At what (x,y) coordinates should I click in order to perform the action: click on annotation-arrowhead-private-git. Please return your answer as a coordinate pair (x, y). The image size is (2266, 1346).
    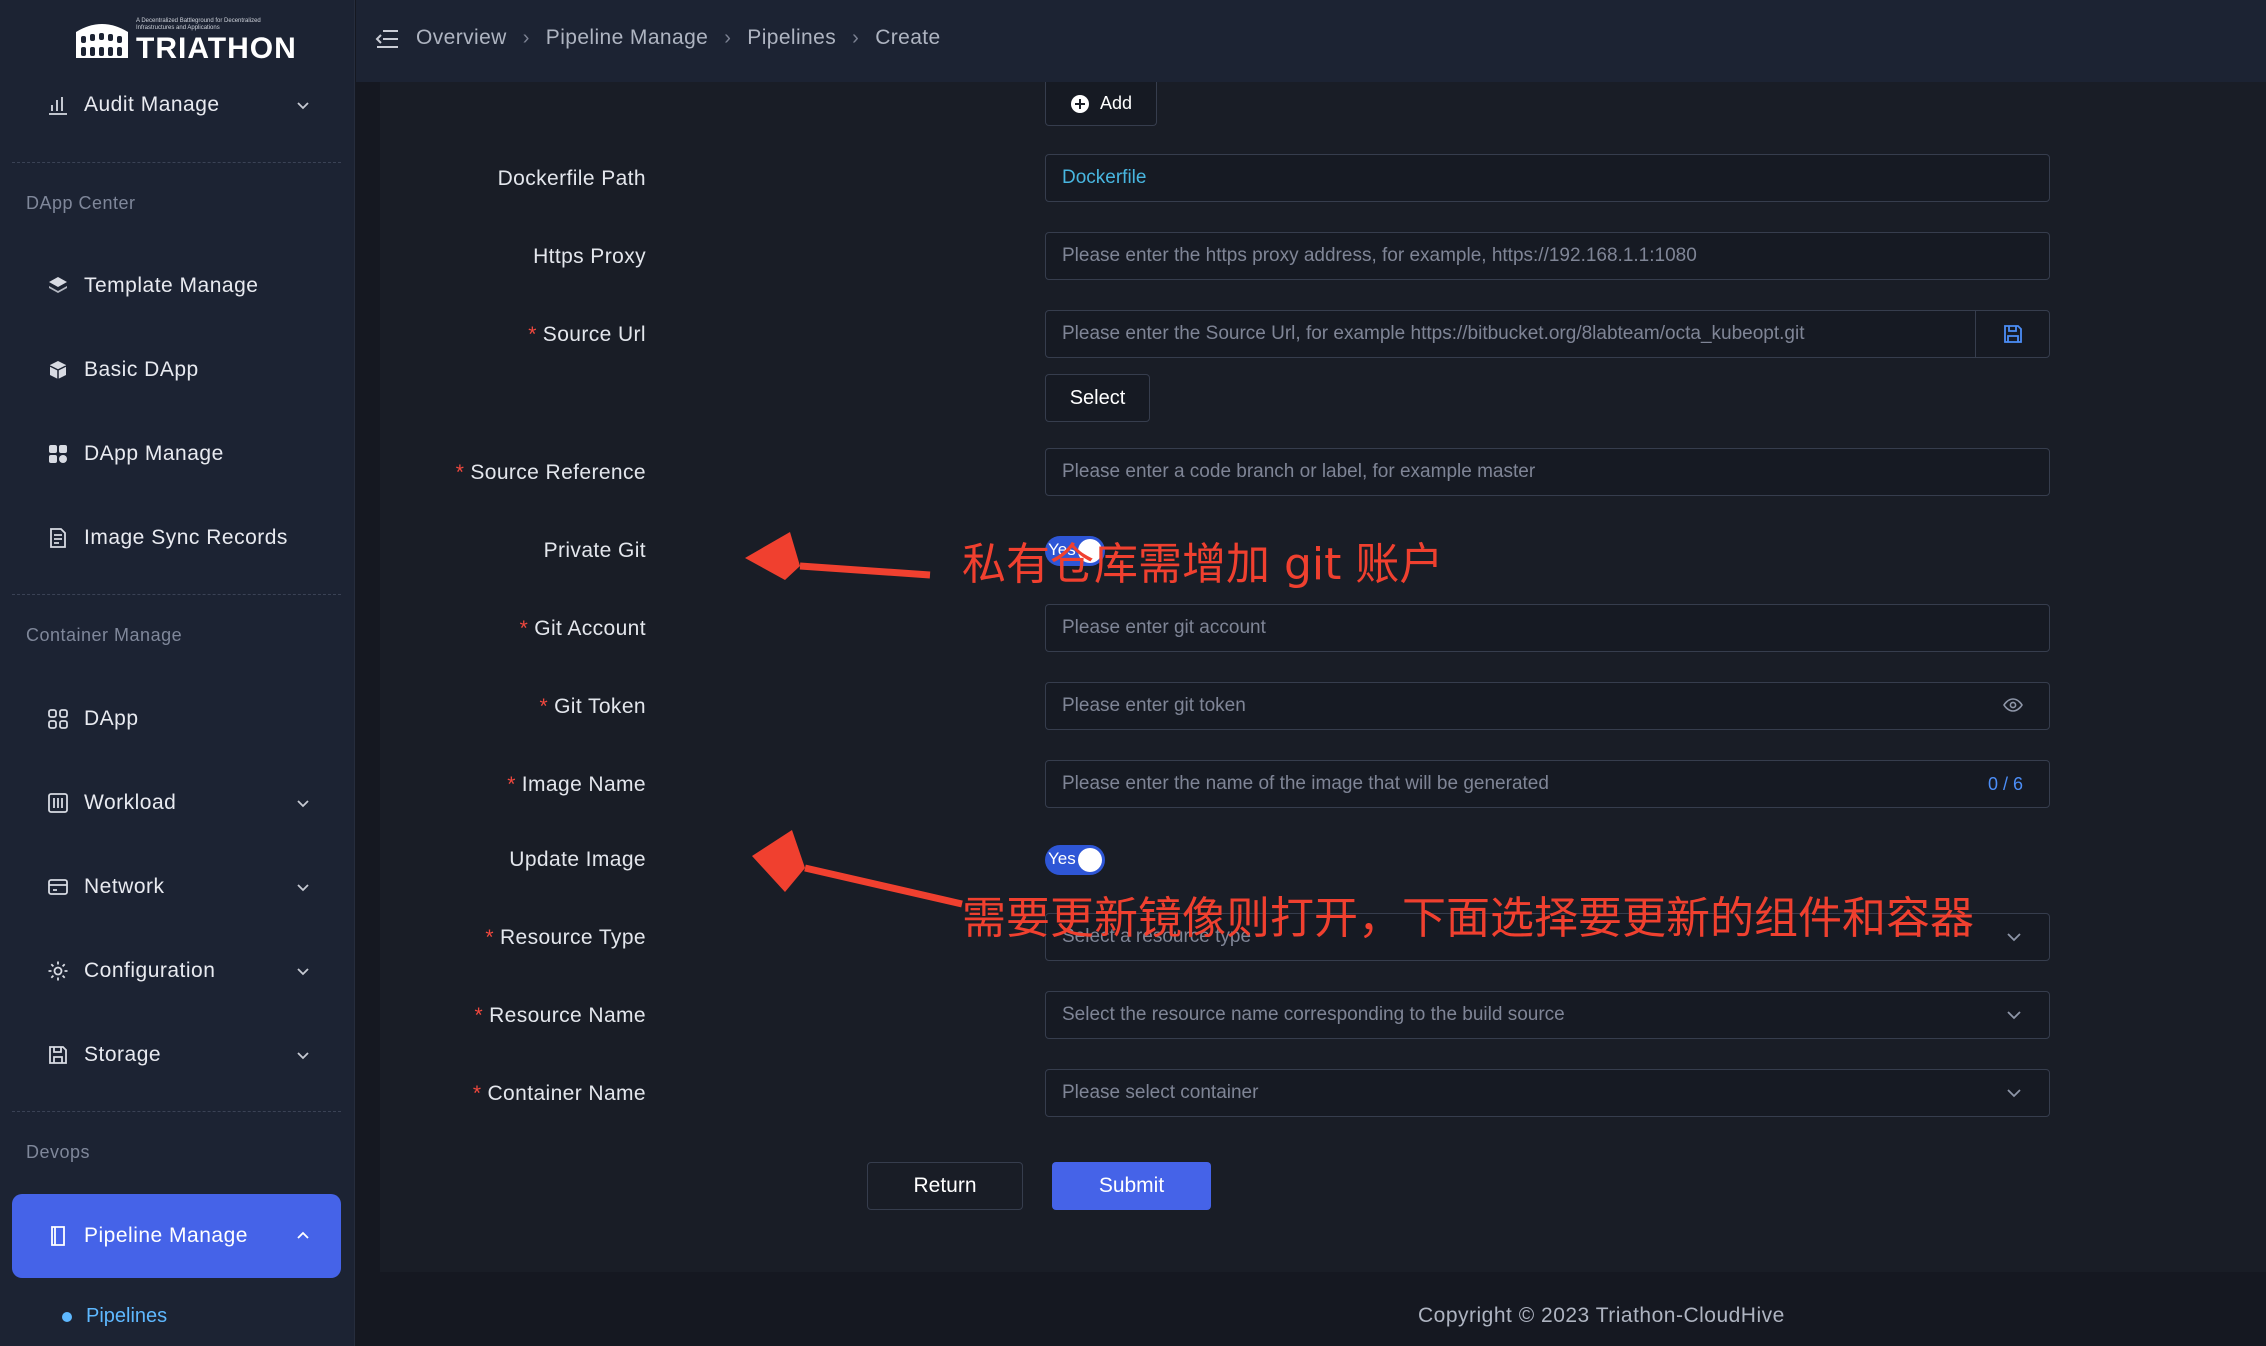
    Looking at the image, I should click on (772, 556).